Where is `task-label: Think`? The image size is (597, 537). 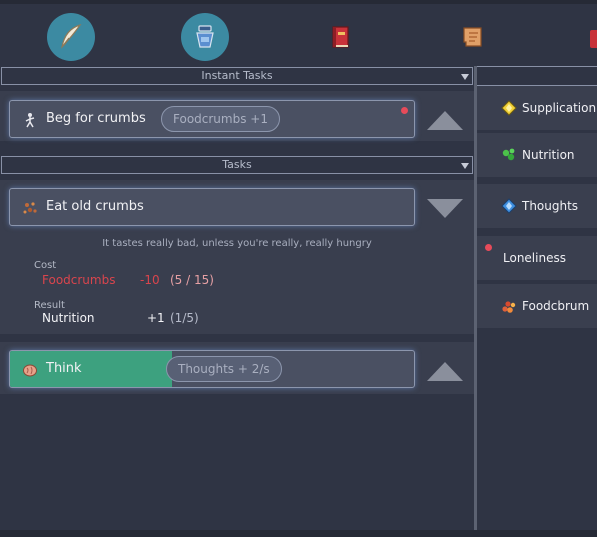 task-label: Think is located at coordinates (64, 368).